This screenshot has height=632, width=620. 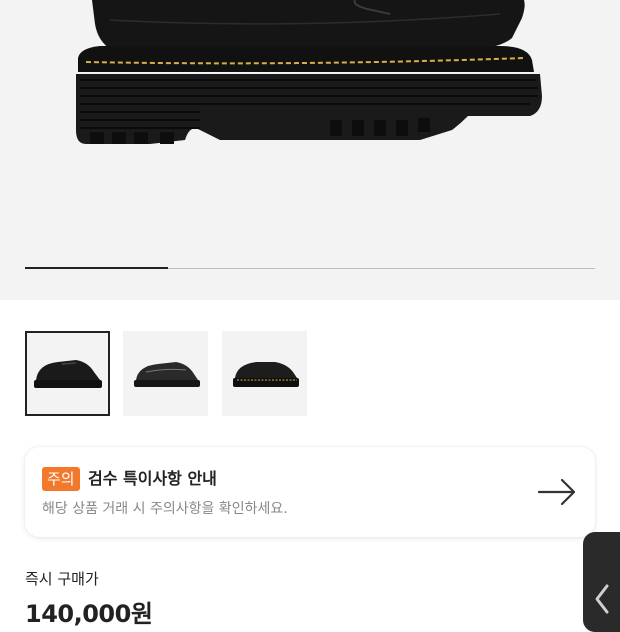 I want to click on instant-buy-label: 즉시 구매가, so click(x=62, y=579).